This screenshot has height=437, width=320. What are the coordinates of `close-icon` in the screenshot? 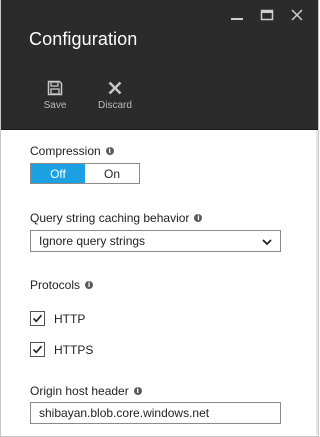 It's located at (297, 15).